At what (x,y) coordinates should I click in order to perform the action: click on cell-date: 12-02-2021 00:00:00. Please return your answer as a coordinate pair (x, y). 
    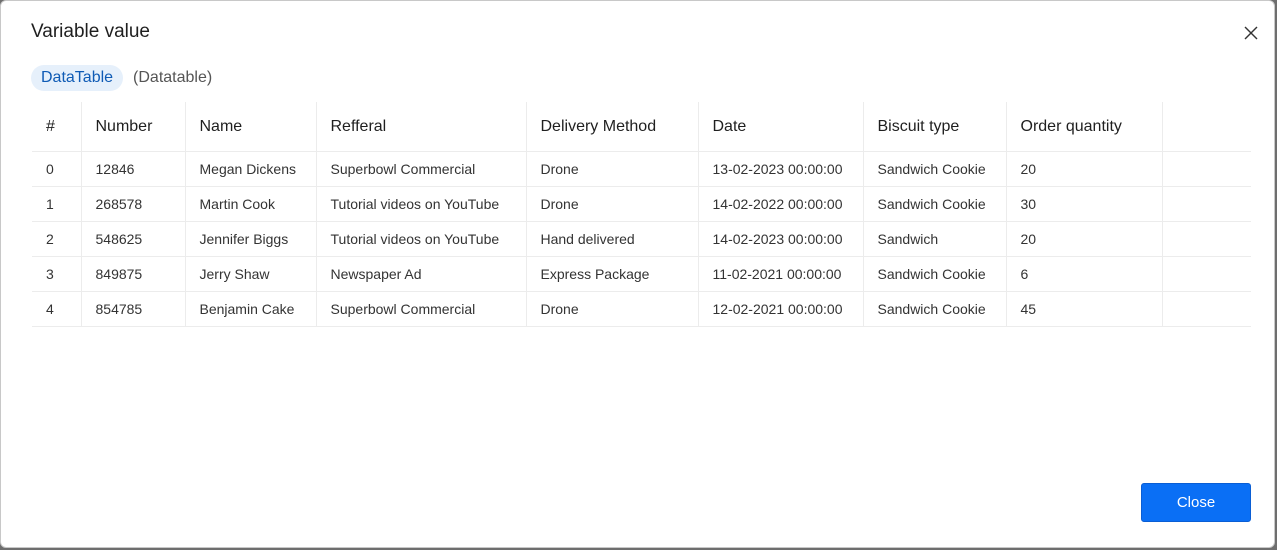
    Looking at the image, I should click on (781, 309).